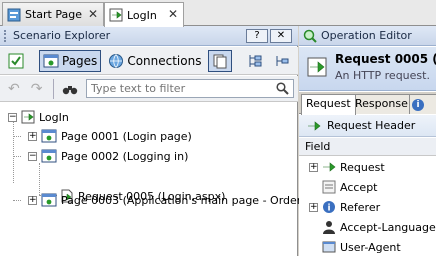 The image size is (436, 256). I want to click on redo-icon: ↷, so click(36, 88).